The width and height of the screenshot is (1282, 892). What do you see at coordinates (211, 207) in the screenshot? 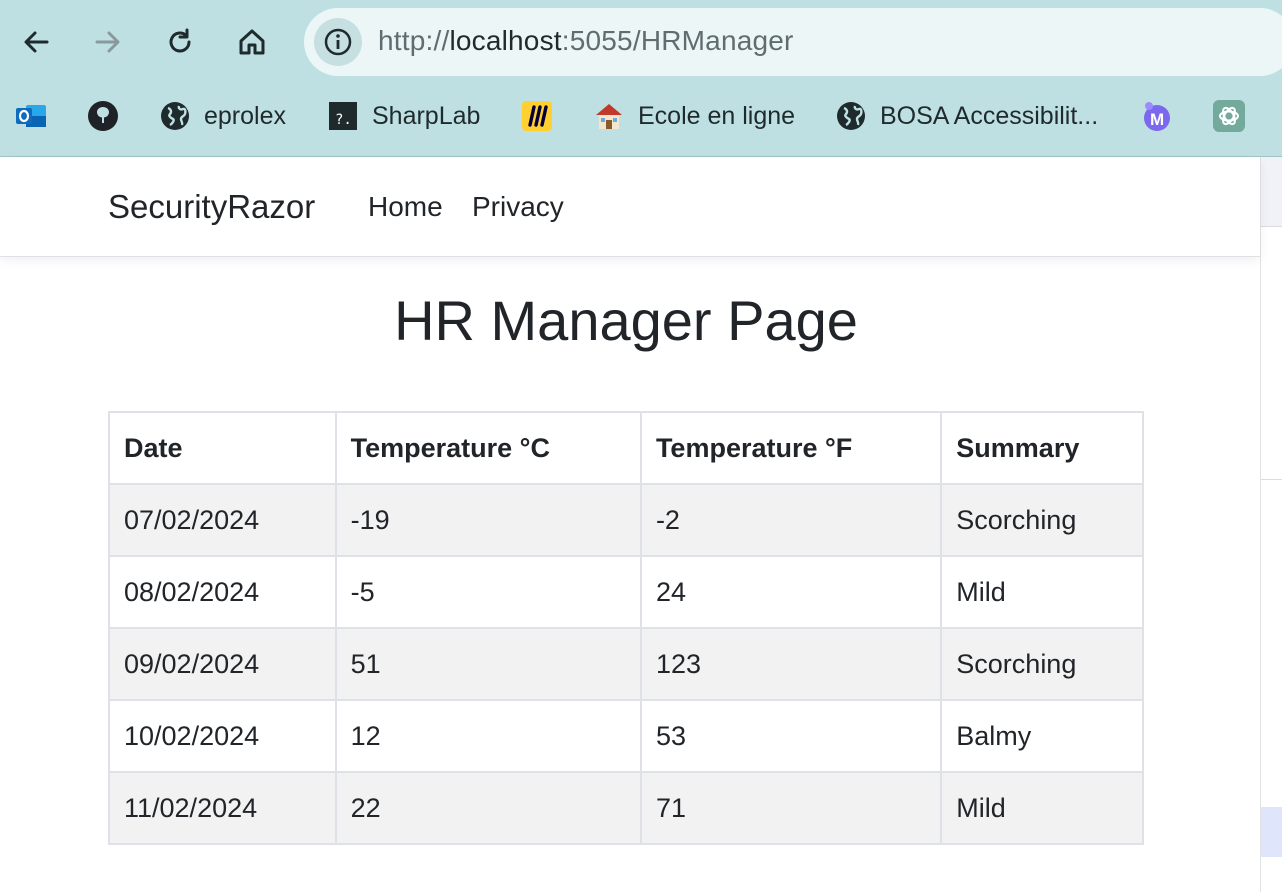
I see `navbar-brand: SecurityRazor` at bounding box center [211, 207].